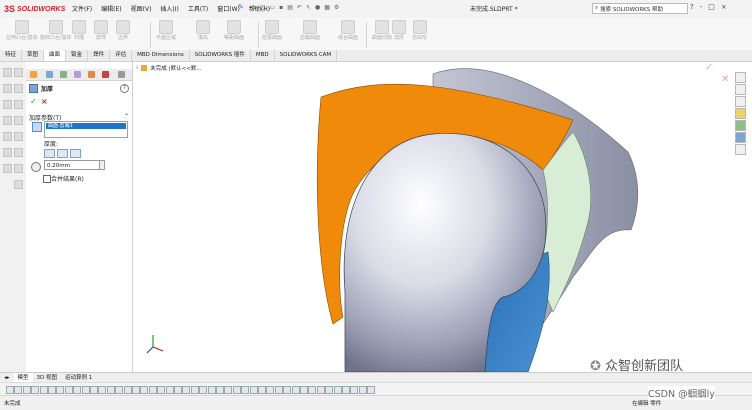 This screenshot has width=752, height=410. Describe the element at coordinates (141, 8) in the screenshot. I see `menu-view: 视图(V)` at that location.